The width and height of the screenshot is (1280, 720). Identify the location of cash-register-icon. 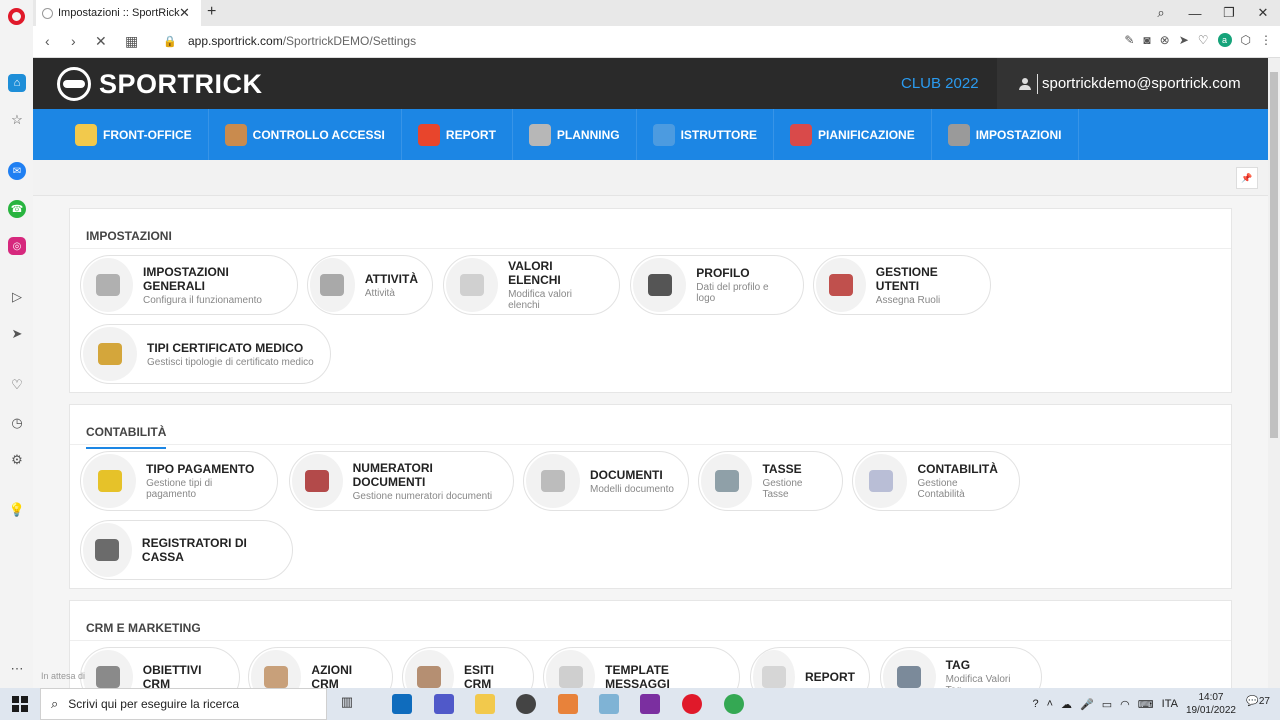
(107, 550).